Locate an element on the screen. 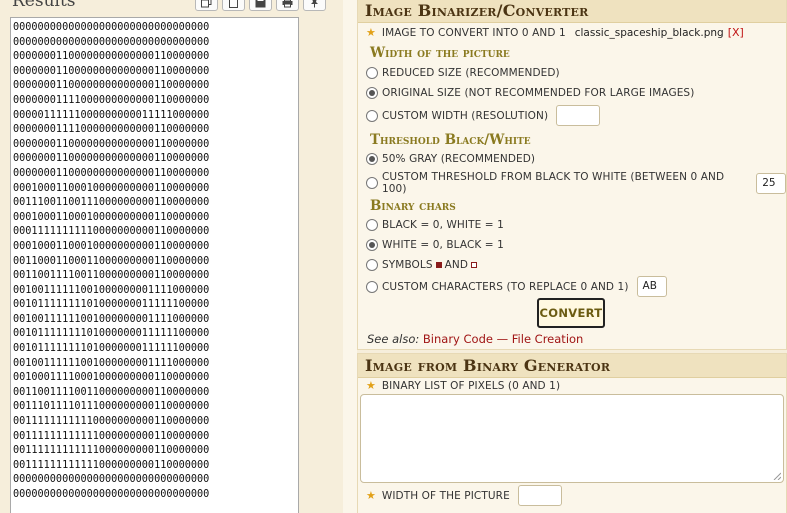 The height and width of the screenshot is (513, 787). pin-icon is located at coordinates (314, 5).